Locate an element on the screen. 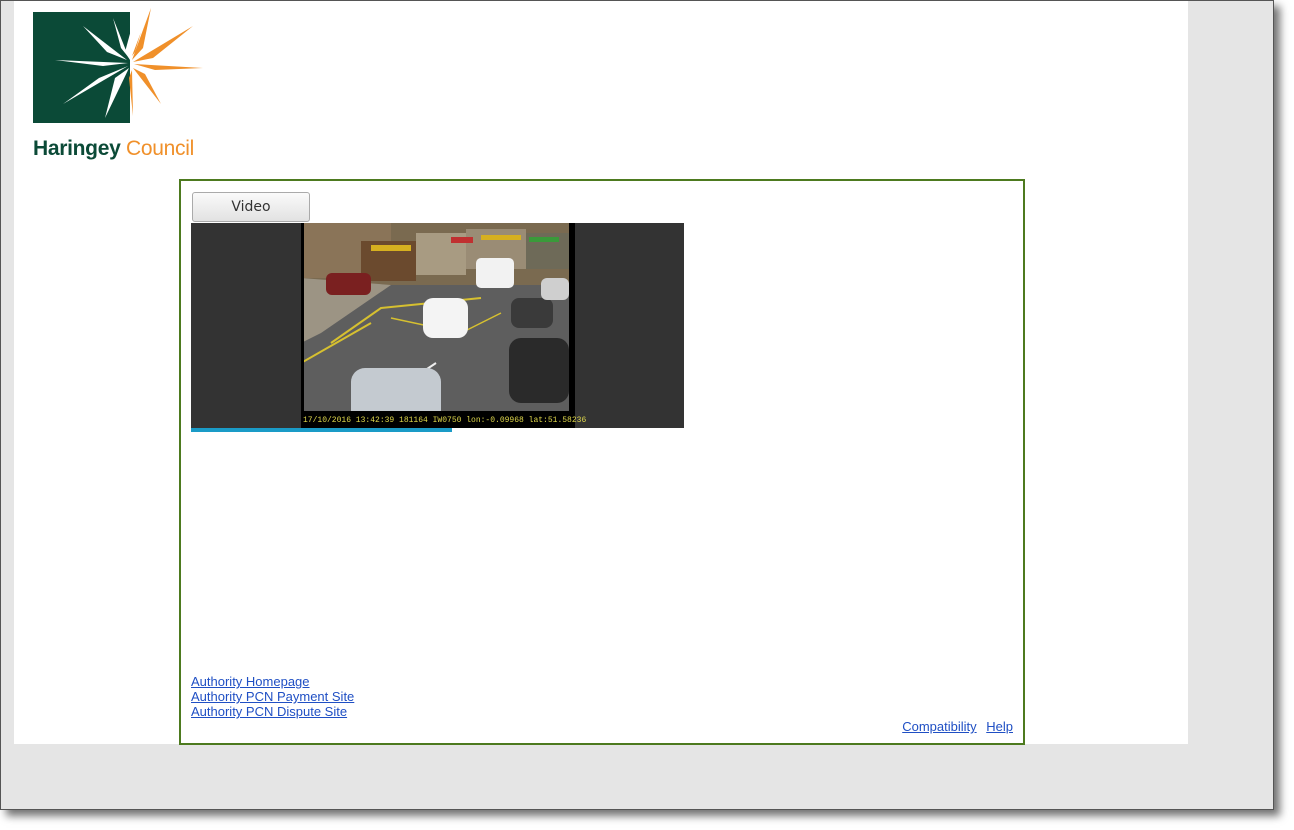 Image resolution: width=1294 pixels, height=830 pixels. street-scene-icon is located at coordinates (438, 325).